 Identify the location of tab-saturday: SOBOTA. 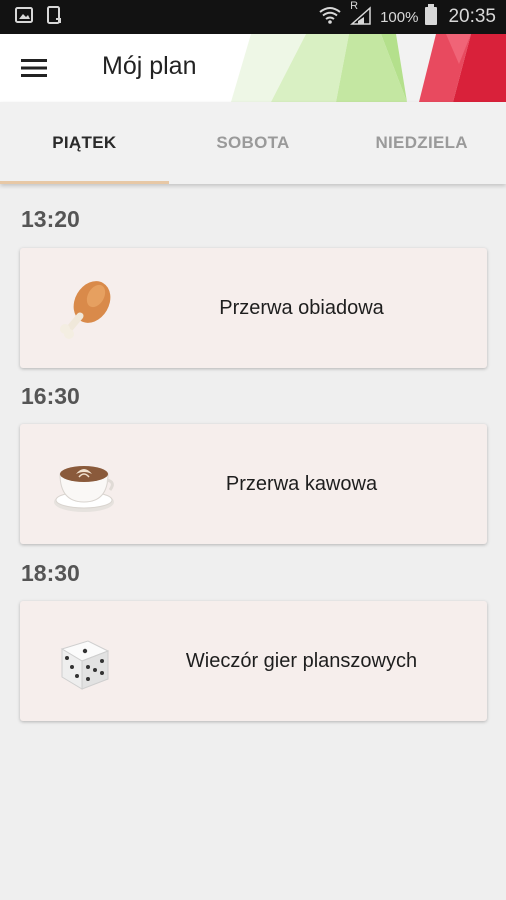
(253, 143).